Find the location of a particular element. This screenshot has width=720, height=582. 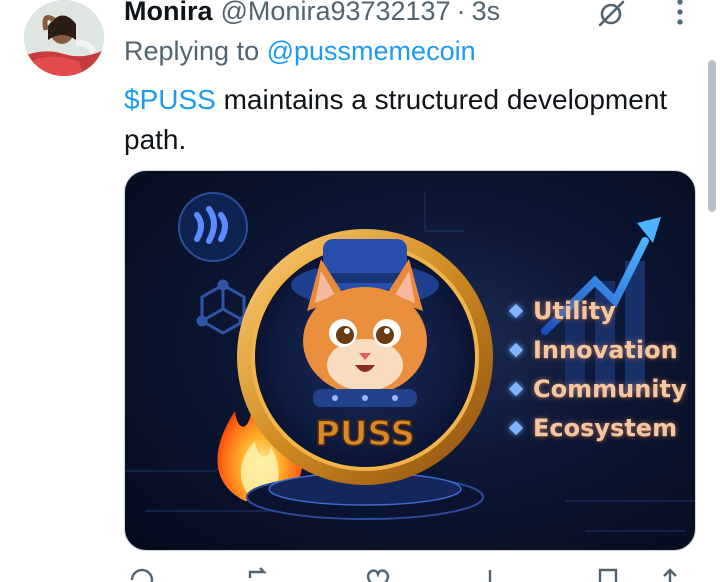

feature-item: Ecosystem is located at coordinates (597, 427).